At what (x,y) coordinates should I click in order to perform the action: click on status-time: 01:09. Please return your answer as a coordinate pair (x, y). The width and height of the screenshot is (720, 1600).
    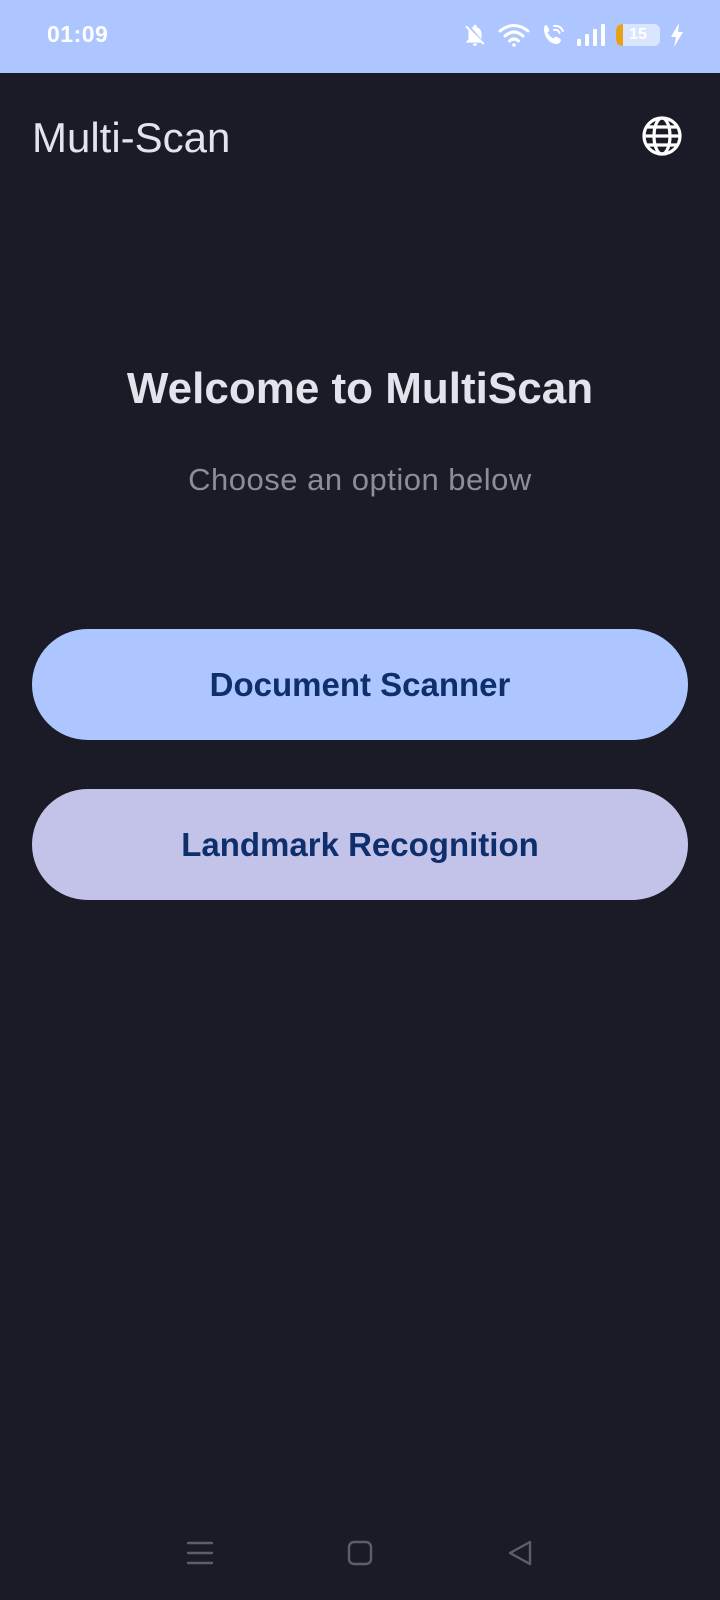
    Looking at the image, I should click on (78, 34).